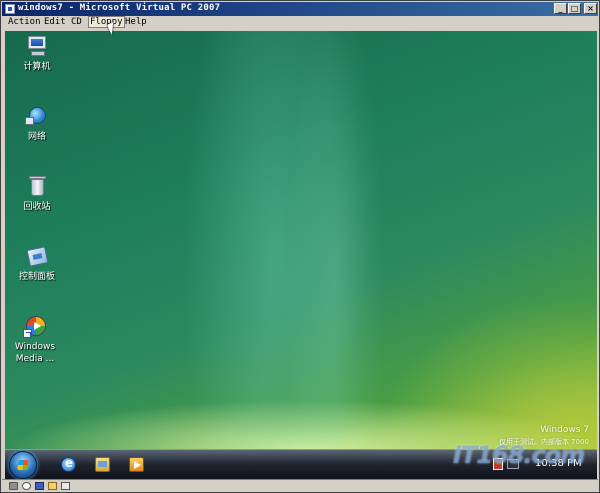 The image size is (600, 493). What do you see at coordinates (76, 22) in the screenshot?
I see `menu-cd: CD` at bounding box center [76, 22].